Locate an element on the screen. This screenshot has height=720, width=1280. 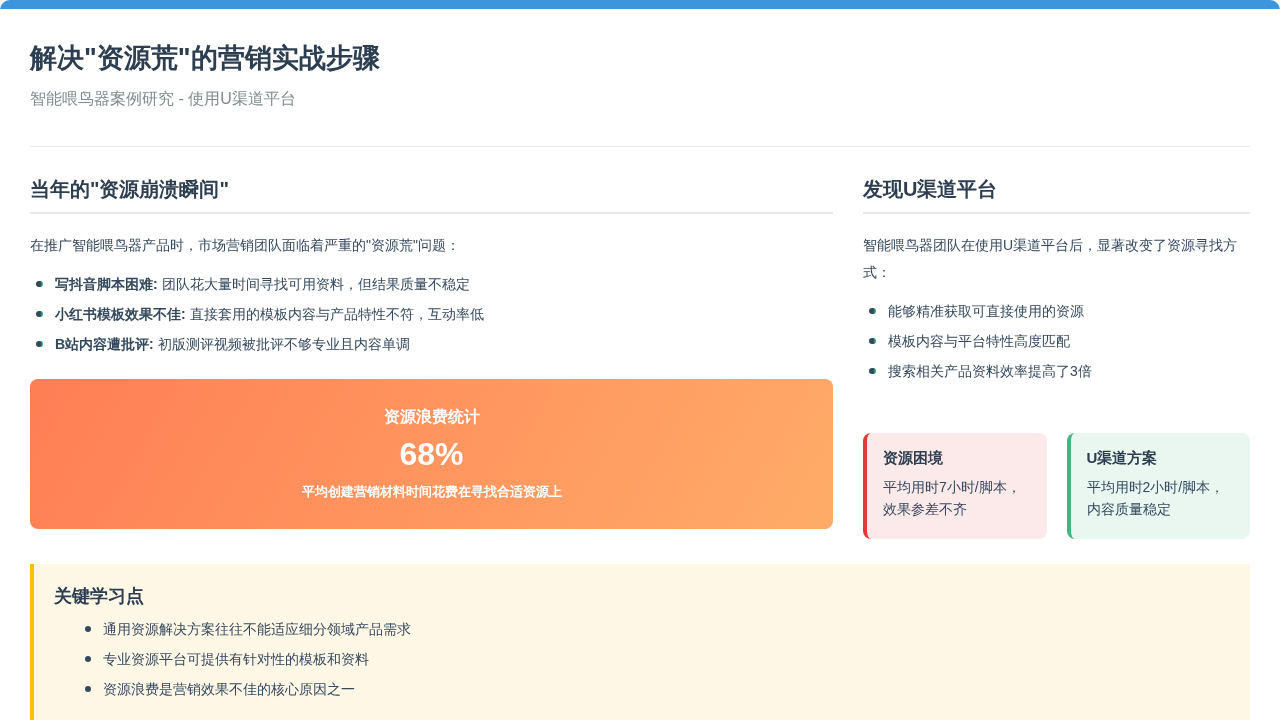
intro-text: 智能喂鸟器团队在使用U渠道平台后，显著改变了资源寻找方式： is located at coordinates (1051, 259).